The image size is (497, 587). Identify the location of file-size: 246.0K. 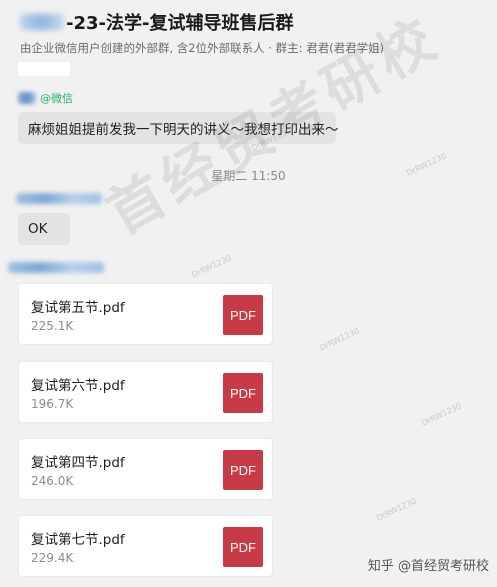
(52, 481).